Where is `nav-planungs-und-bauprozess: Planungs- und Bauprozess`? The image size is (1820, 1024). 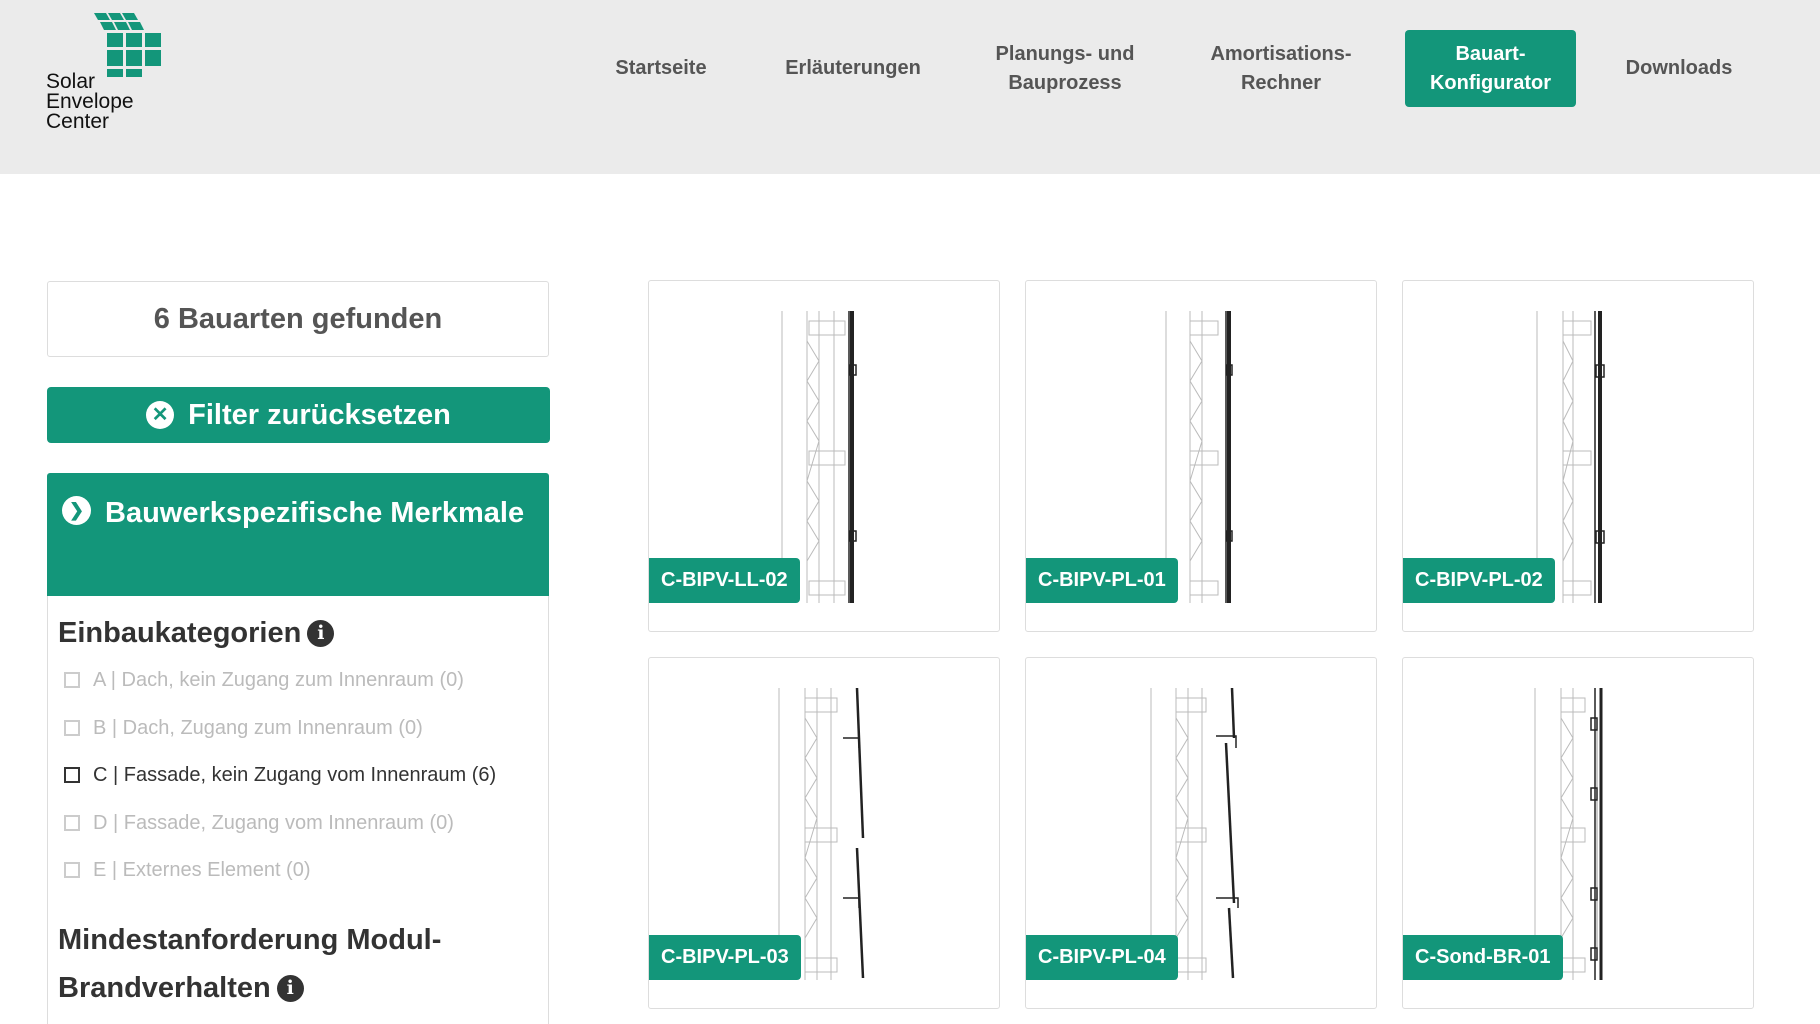
nav-planungs-und-bauprozess: Planungs- und Bauprozess is located at coordinates (1065, 68).